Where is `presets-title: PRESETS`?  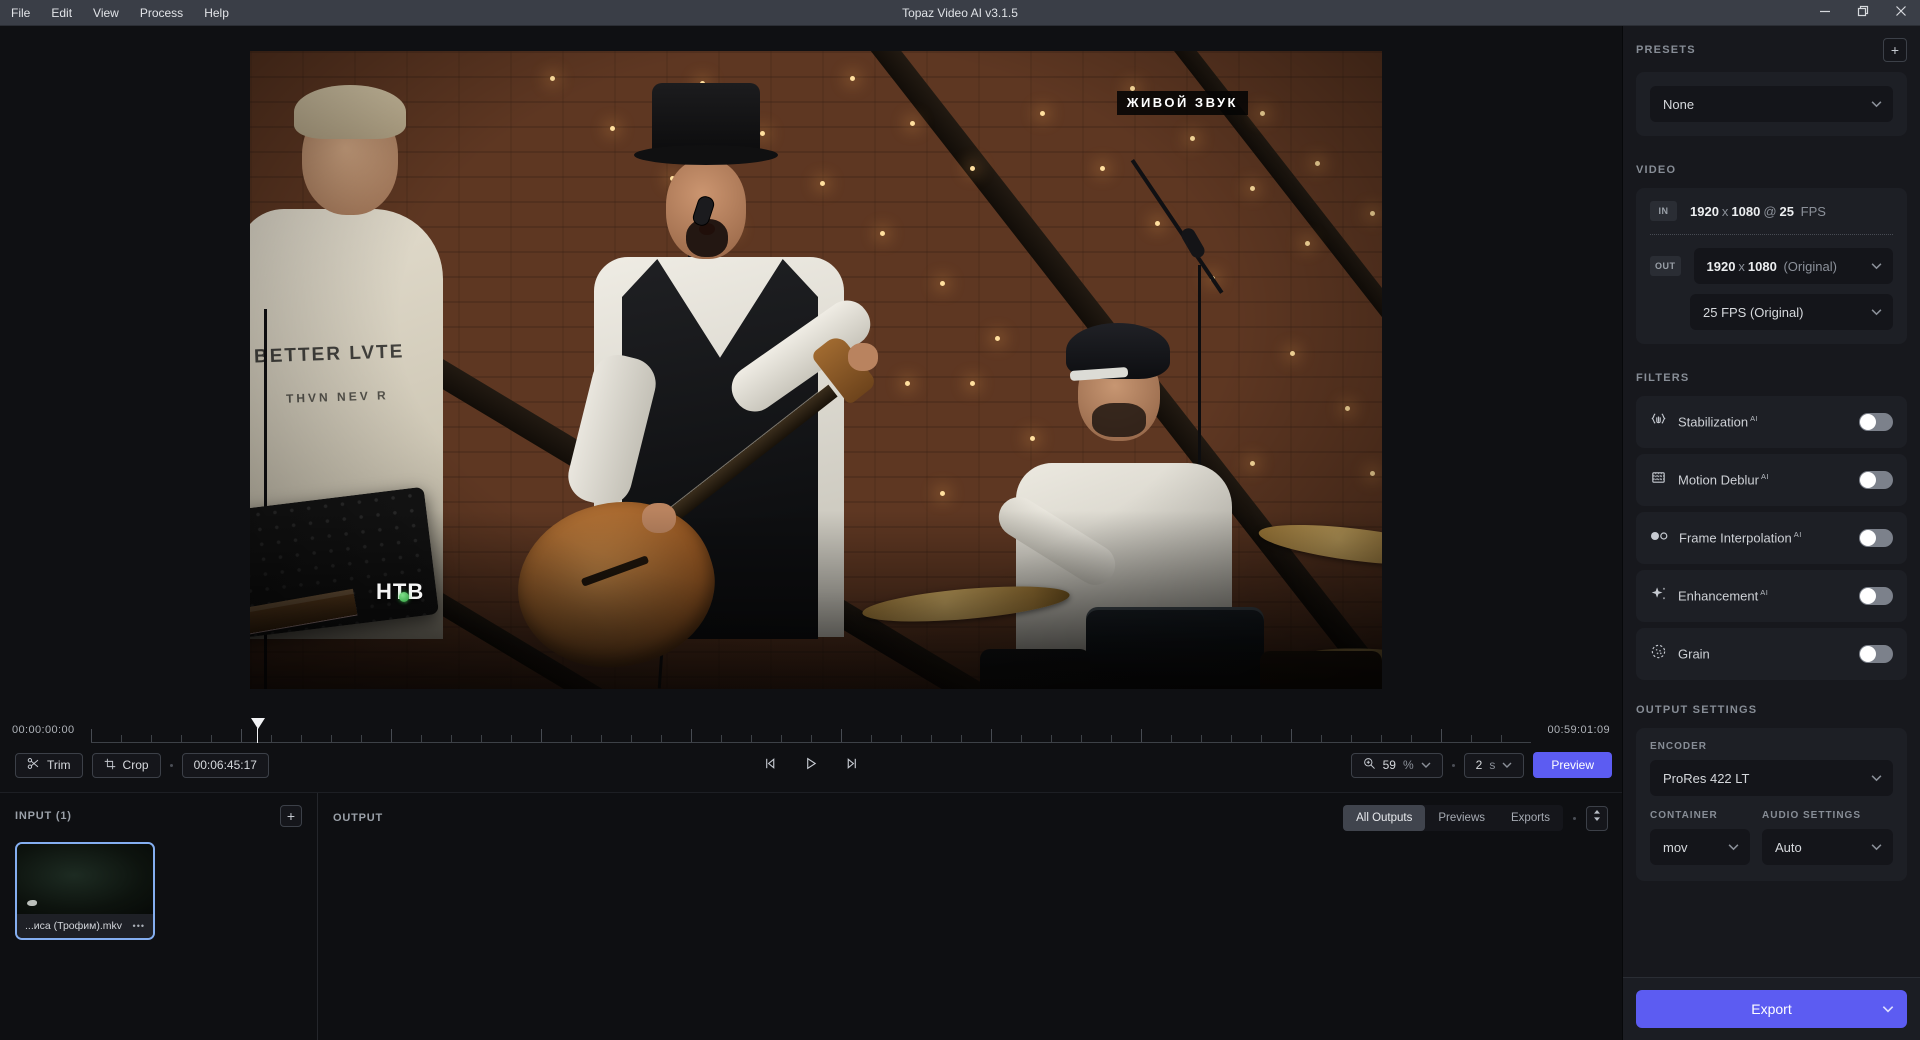 presets-title: PRESETS is located at coordinates (1666, 50).